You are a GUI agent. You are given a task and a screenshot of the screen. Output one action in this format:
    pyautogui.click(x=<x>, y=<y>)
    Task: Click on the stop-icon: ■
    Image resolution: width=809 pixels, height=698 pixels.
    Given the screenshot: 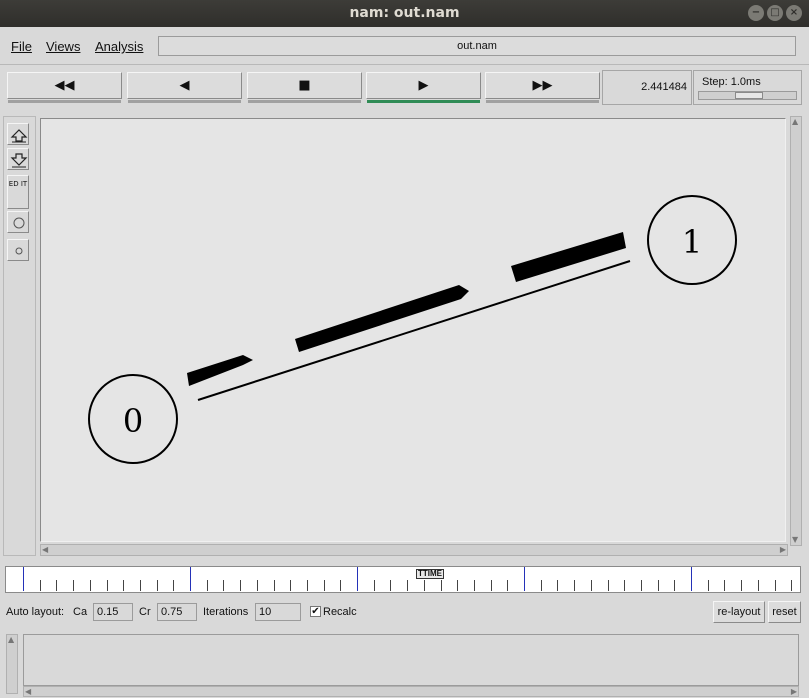 What is the action you would take?
    pyautogui.click(x=304, y=85)
    